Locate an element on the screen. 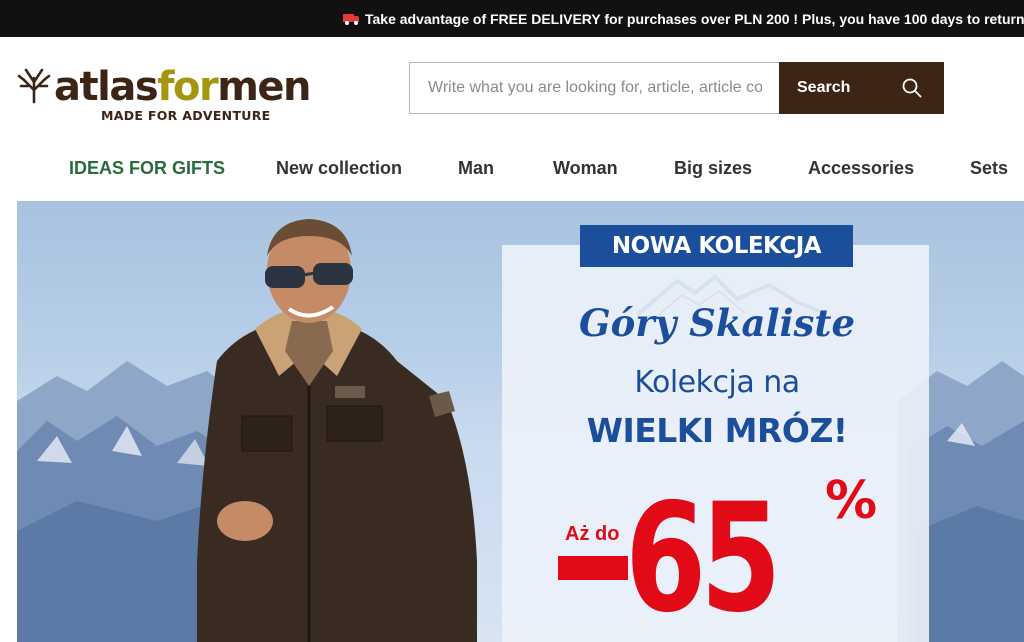 This screenshot has width=1024, height=642. nav-item-woman: Woman is located at coordinates (585, 168).